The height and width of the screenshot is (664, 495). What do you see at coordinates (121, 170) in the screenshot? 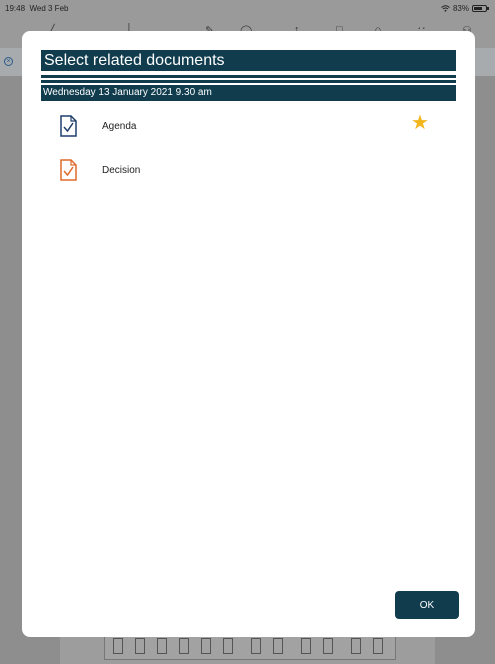
I see `document-label: Decision` at bounding box center [121, 170].